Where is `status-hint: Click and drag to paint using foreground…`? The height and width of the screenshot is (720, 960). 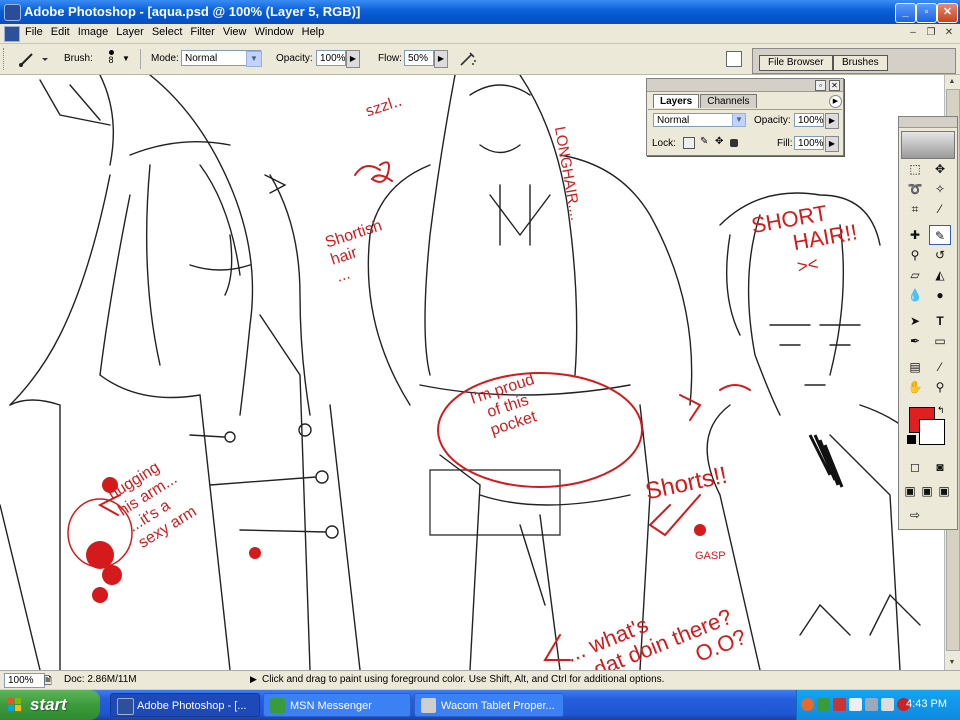
status-hint: Click and drag to paint using foreground… is located at coordinates (463, 679).